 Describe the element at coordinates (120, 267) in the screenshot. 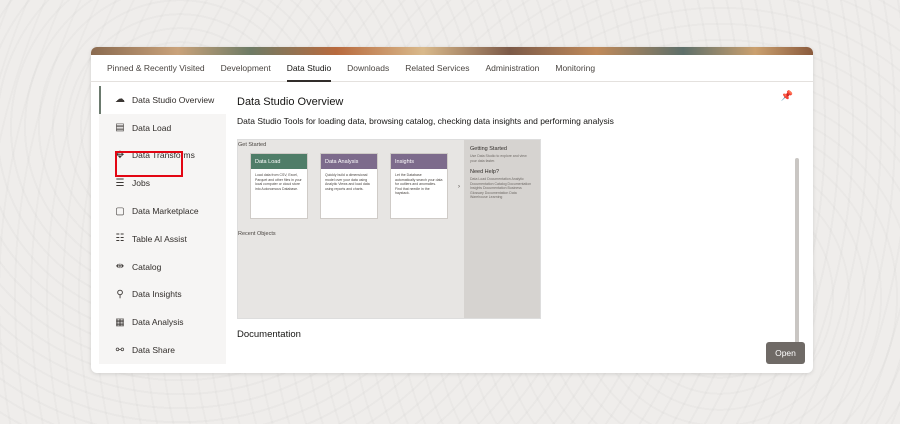

I see `catalog-icon: ⇹` at that location.